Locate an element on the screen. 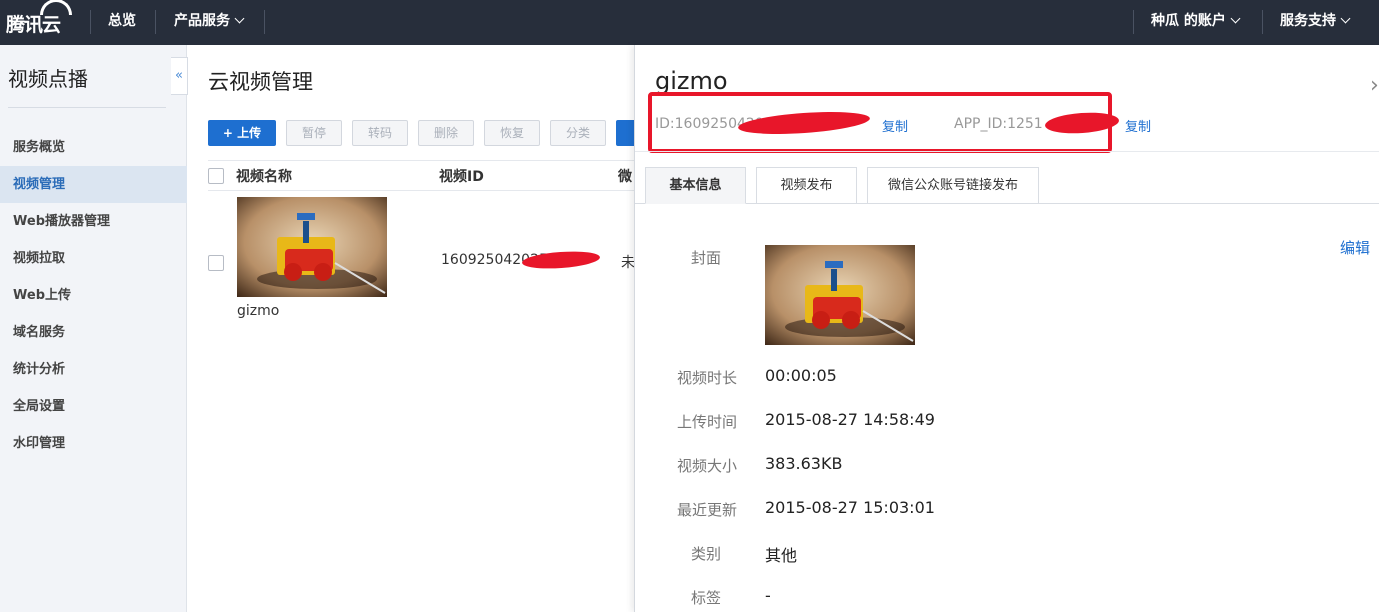 Image resolution: width=1379 pixels, height=612 pixels. sidebar-item-watermark: 水印管理 is located at coordinates (93, 443).